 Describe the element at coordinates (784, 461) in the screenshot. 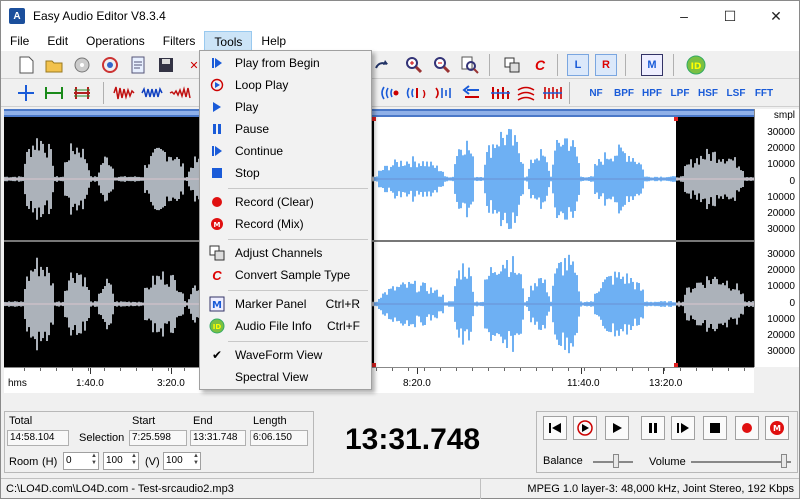

I see `volume-slider-thumb` at that location.